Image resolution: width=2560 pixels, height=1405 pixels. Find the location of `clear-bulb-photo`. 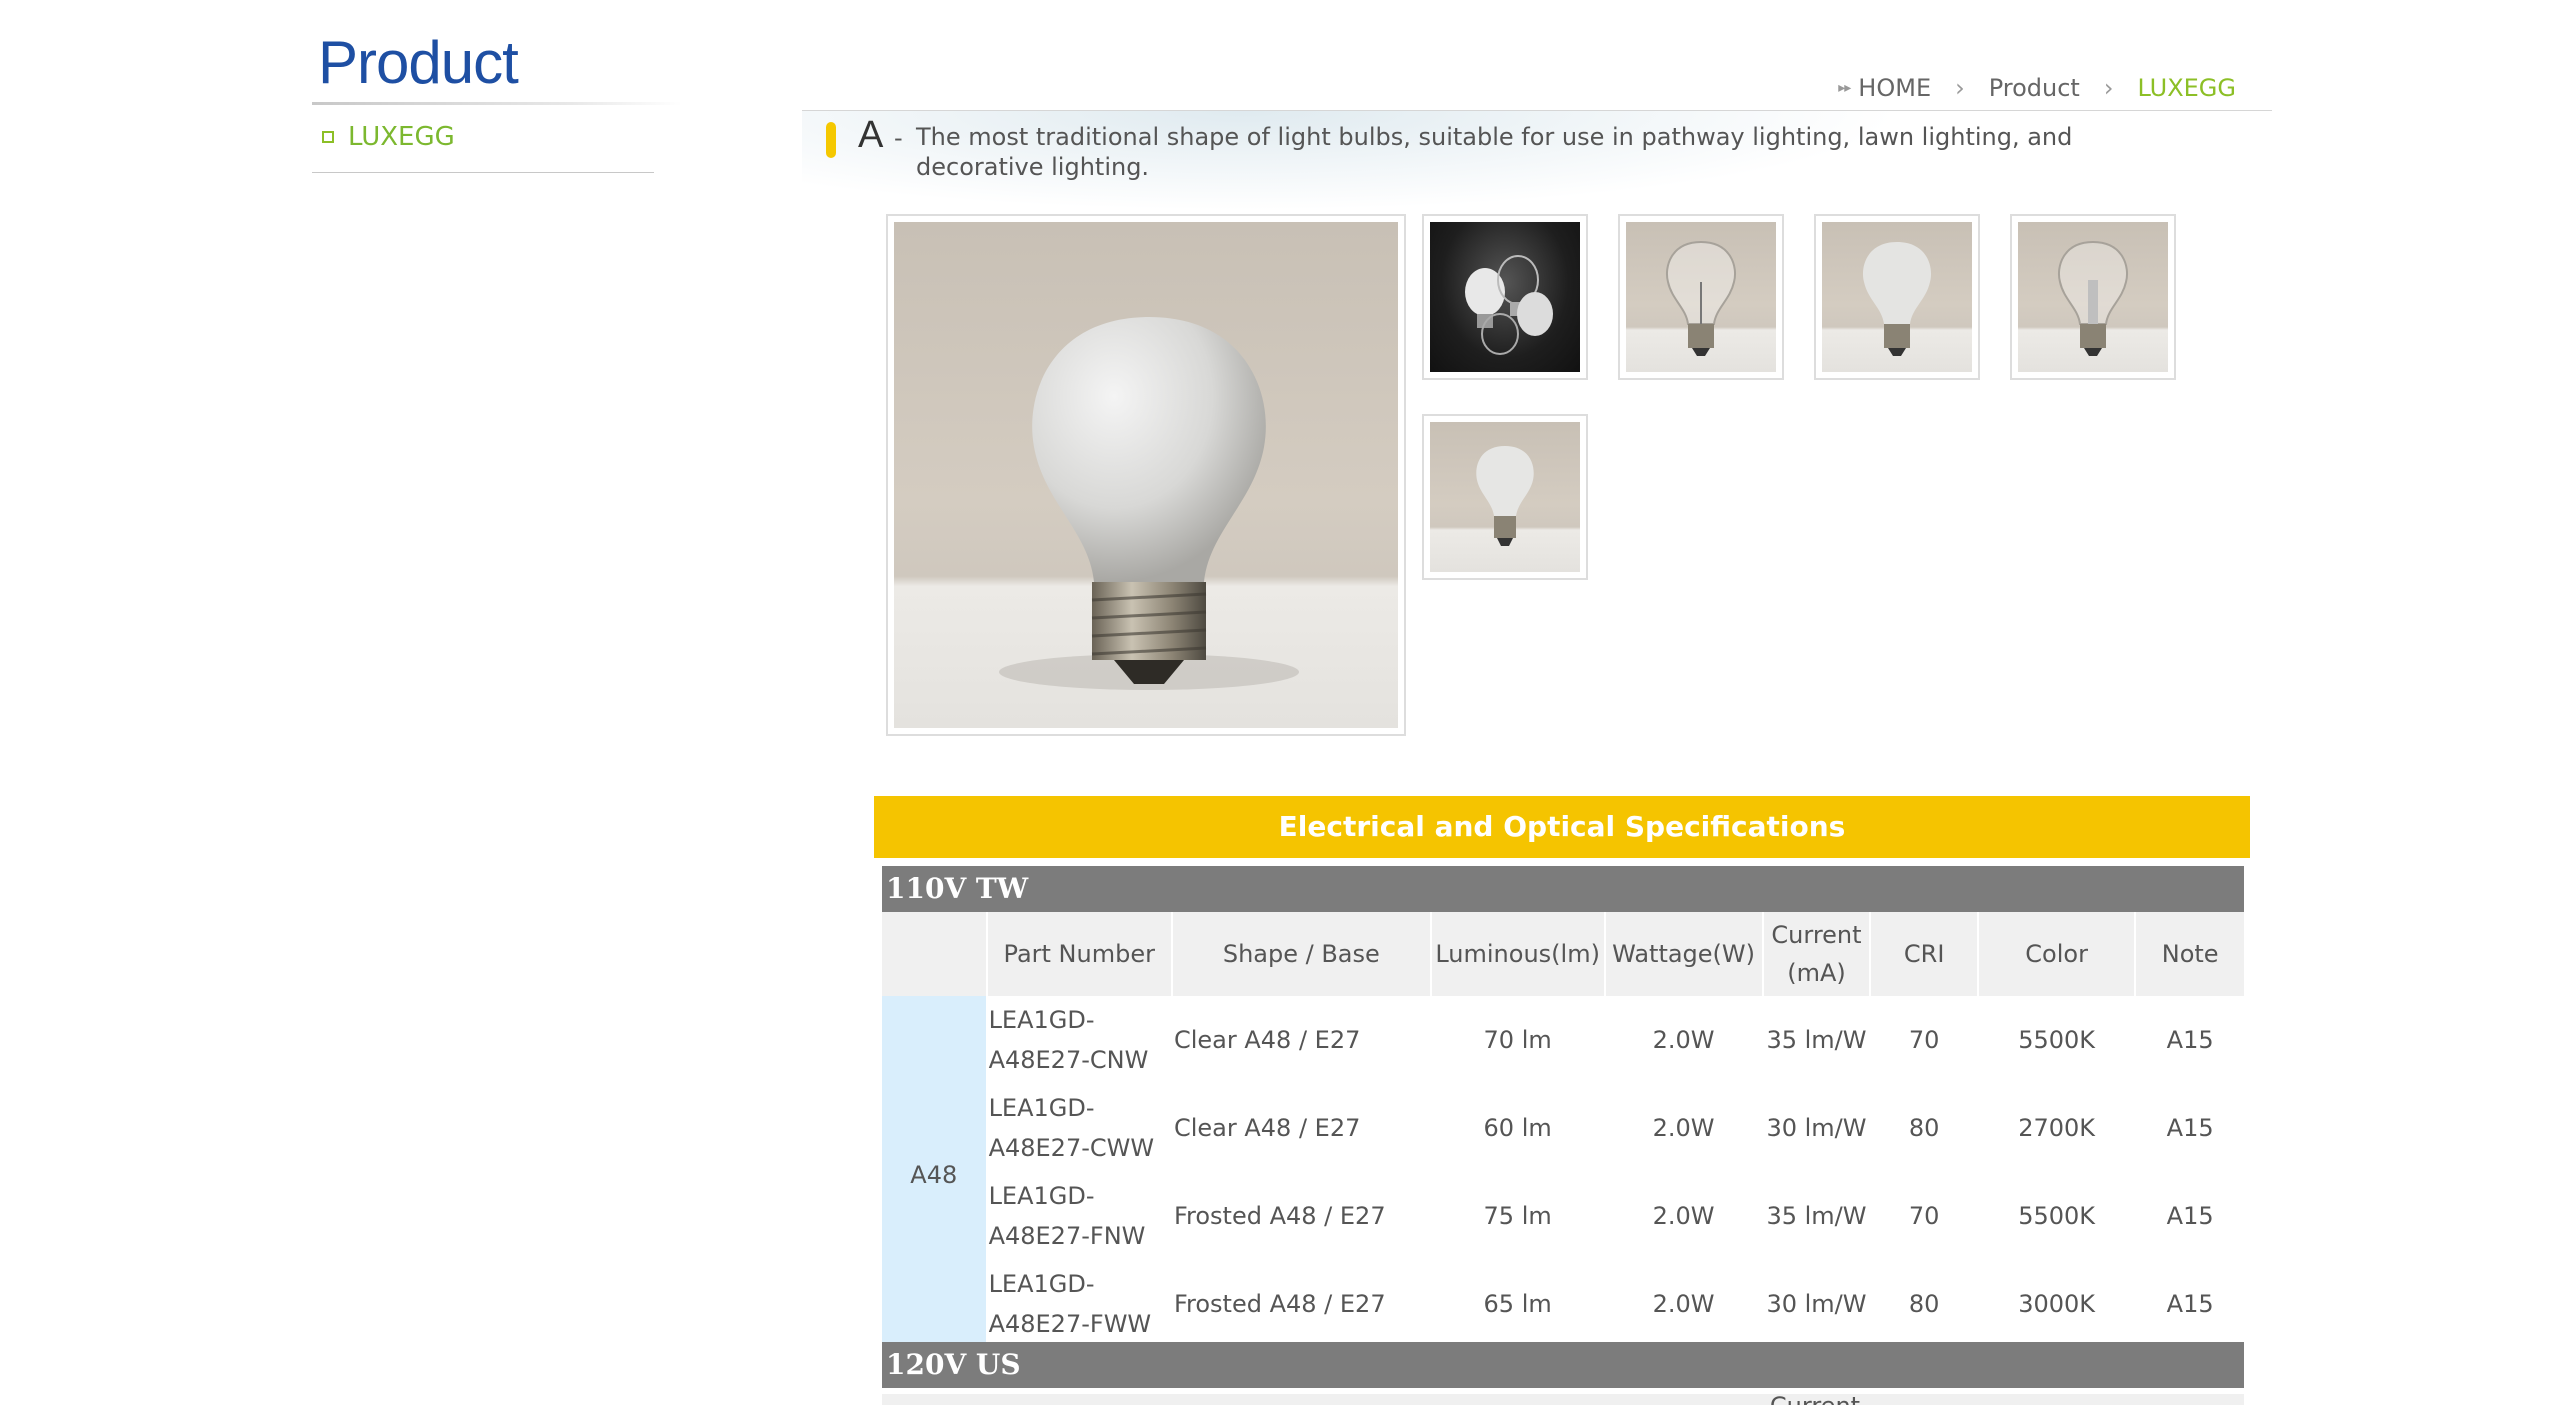

clear-bulb-photo is located at coordinates (1701, 297).